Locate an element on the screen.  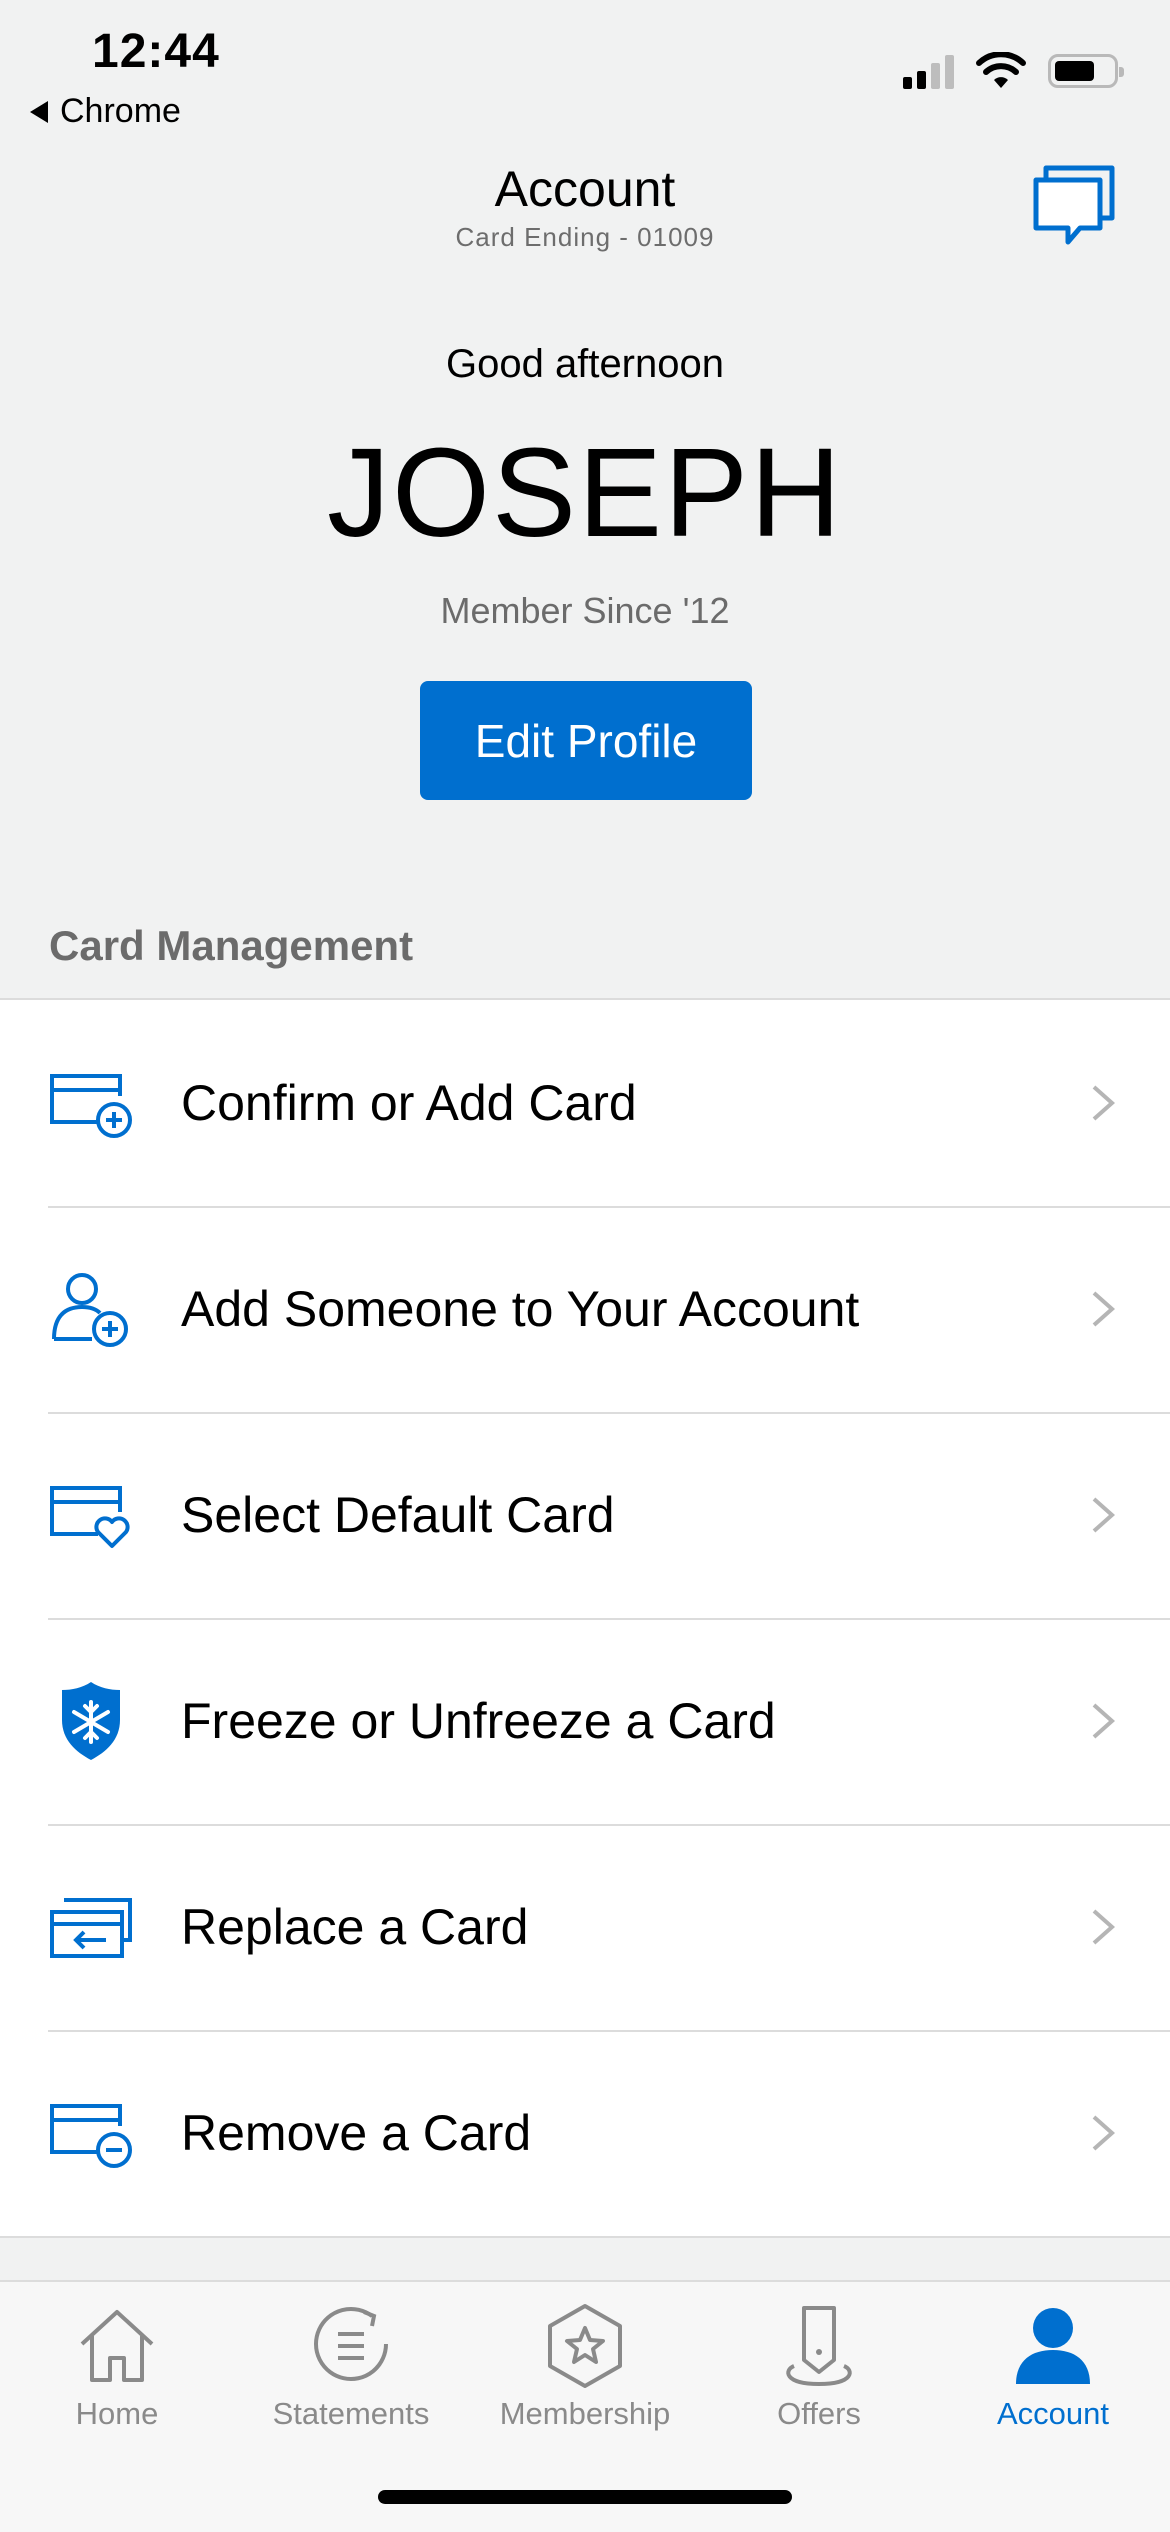
list-item-select-default-card: Select Default Card is located at coordinates (585, 1515).